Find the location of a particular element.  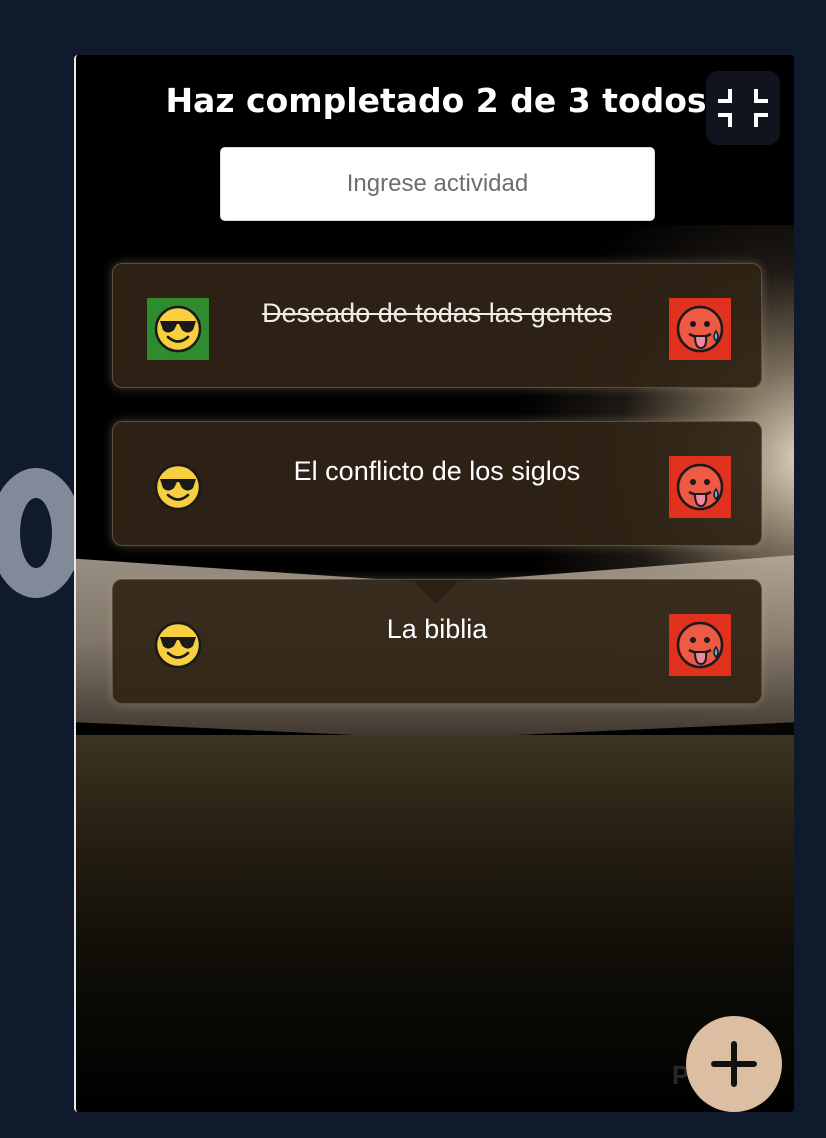

activity-input-placeholder: Ingrese actividad is located at coordinates (437, 183).